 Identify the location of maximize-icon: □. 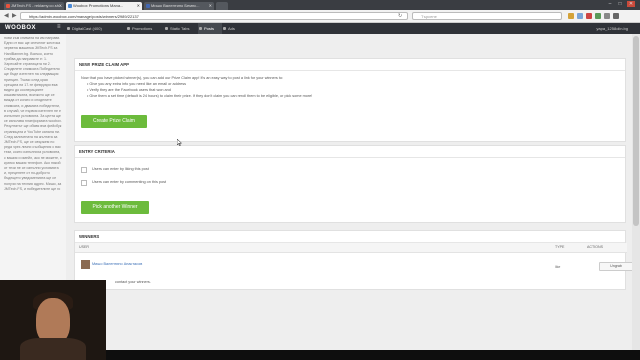
(620, 4).